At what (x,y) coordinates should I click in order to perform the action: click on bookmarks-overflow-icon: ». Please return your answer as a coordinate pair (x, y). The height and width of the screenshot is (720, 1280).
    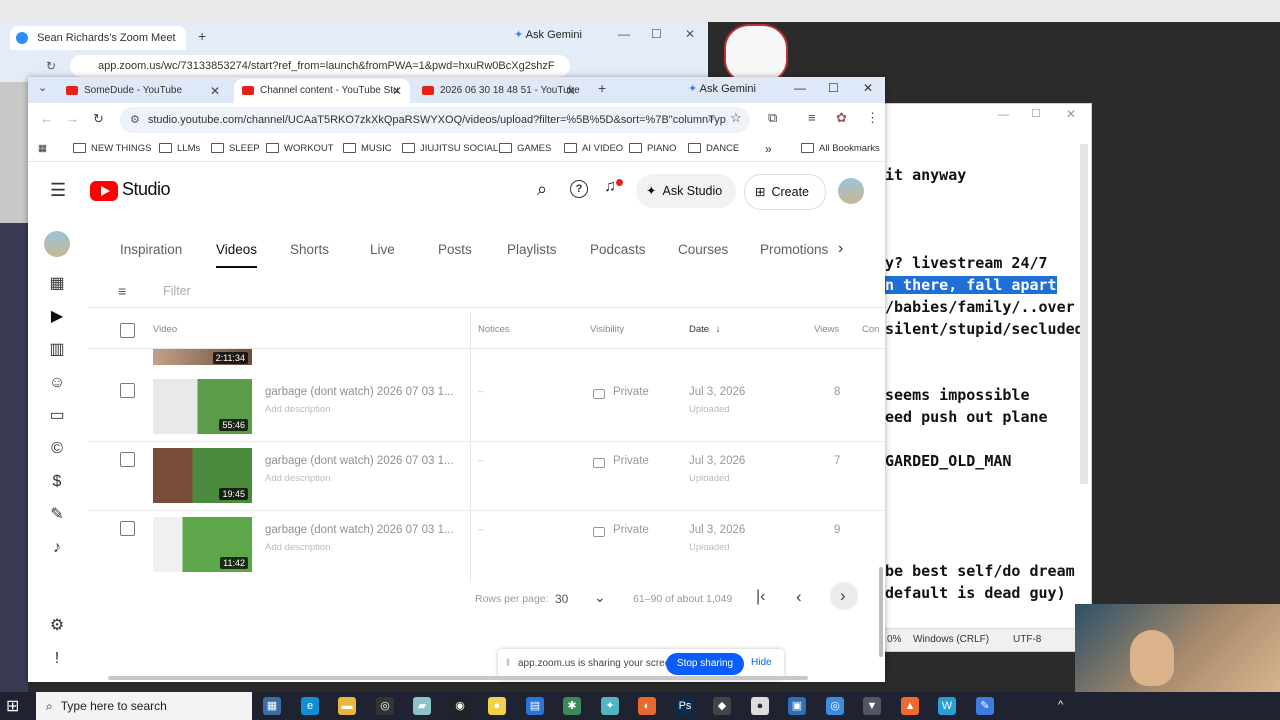
    Looking at the image, I should click on (768, 149).